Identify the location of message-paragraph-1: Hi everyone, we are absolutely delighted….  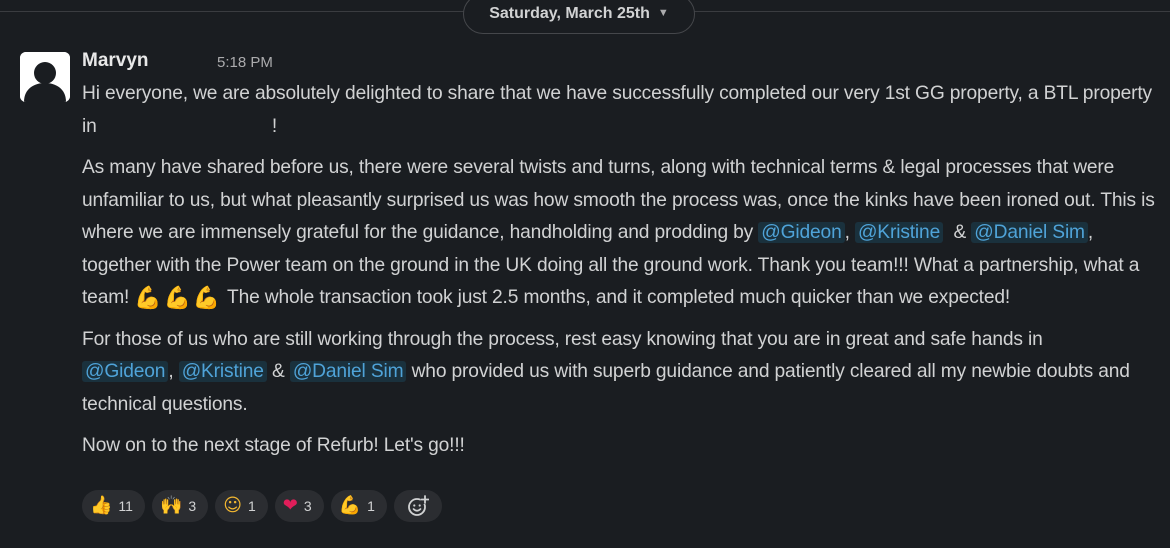
(619, 110).